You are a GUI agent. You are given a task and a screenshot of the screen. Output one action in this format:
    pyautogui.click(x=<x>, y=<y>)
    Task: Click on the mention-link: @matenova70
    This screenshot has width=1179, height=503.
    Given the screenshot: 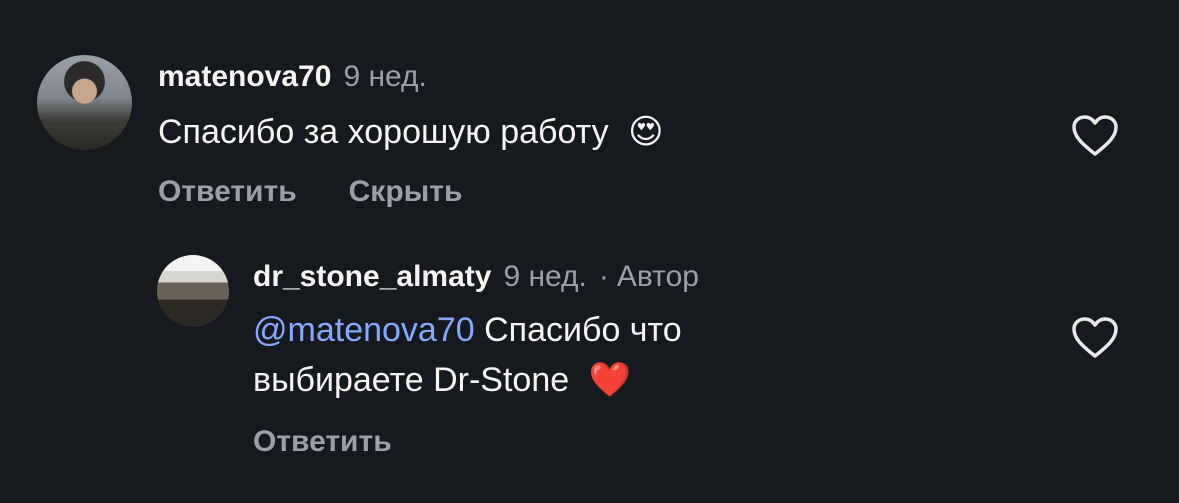 What is the action you would take?
    pyautogui.click(x=364, y=330)
    